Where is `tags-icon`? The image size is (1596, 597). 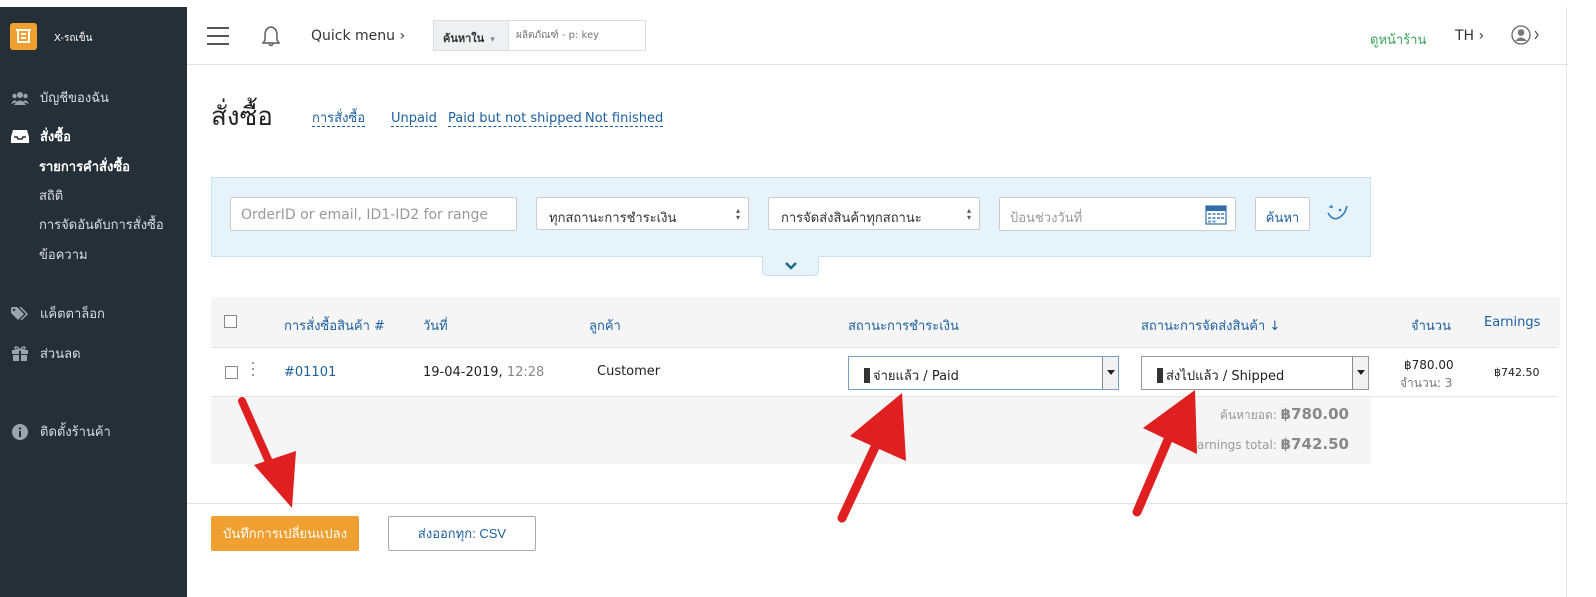 tags-icon is located at coordinates (20, 314).